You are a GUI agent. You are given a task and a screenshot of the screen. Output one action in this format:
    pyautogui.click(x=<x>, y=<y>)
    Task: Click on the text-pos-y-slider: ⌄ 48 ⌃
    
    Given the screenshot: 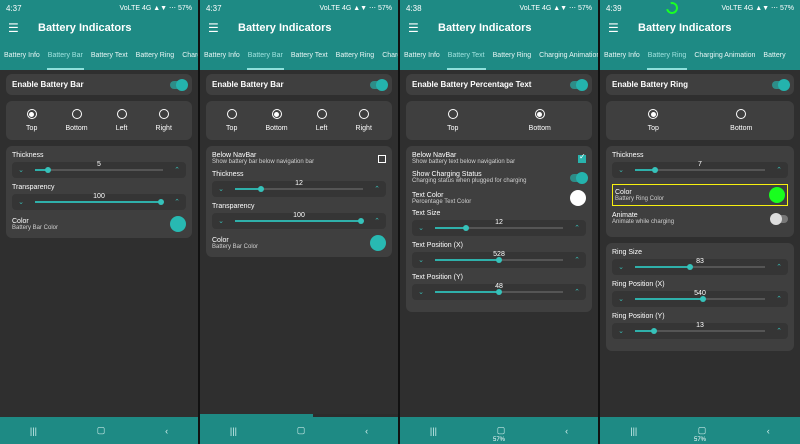 What is the action you would take?
    pyautogui.click(x=499, y=291)
    